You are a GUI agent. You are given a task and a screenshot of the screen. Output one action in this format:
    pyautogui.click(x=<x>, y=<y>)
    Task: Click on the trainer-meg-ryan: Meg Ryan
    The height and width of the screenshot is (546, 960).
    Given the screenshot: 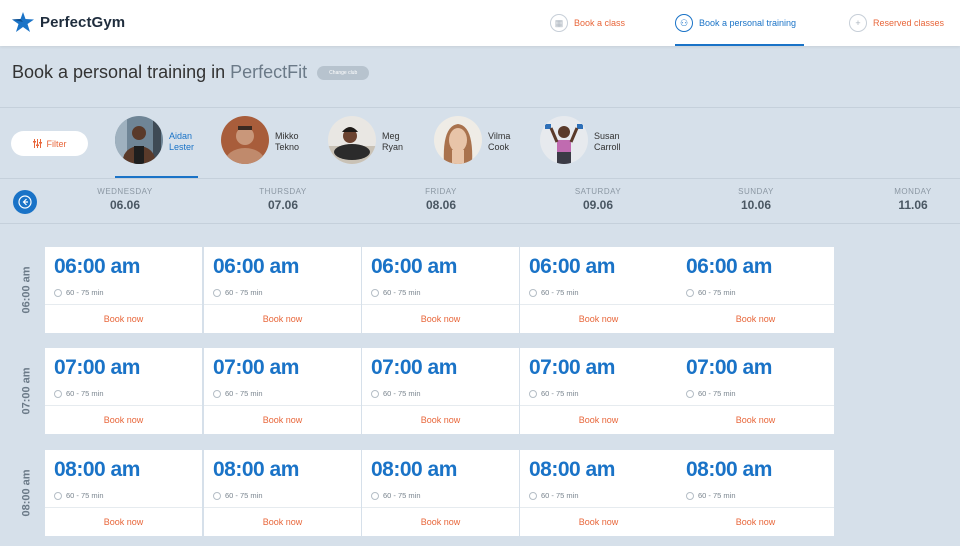 What is the action you would take?
    pyautogui.click(x=370, y=147)
    